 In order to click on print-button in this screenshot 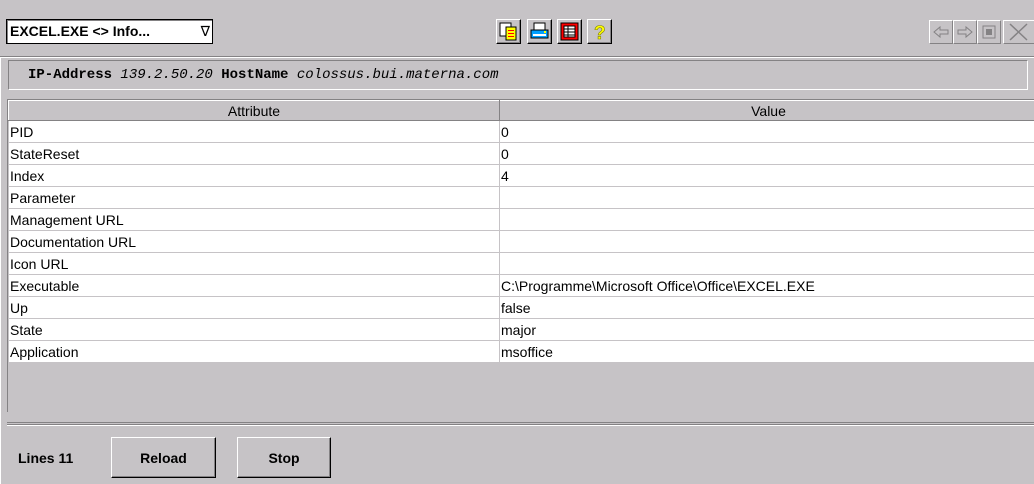, I will do `click(539, 31)`.